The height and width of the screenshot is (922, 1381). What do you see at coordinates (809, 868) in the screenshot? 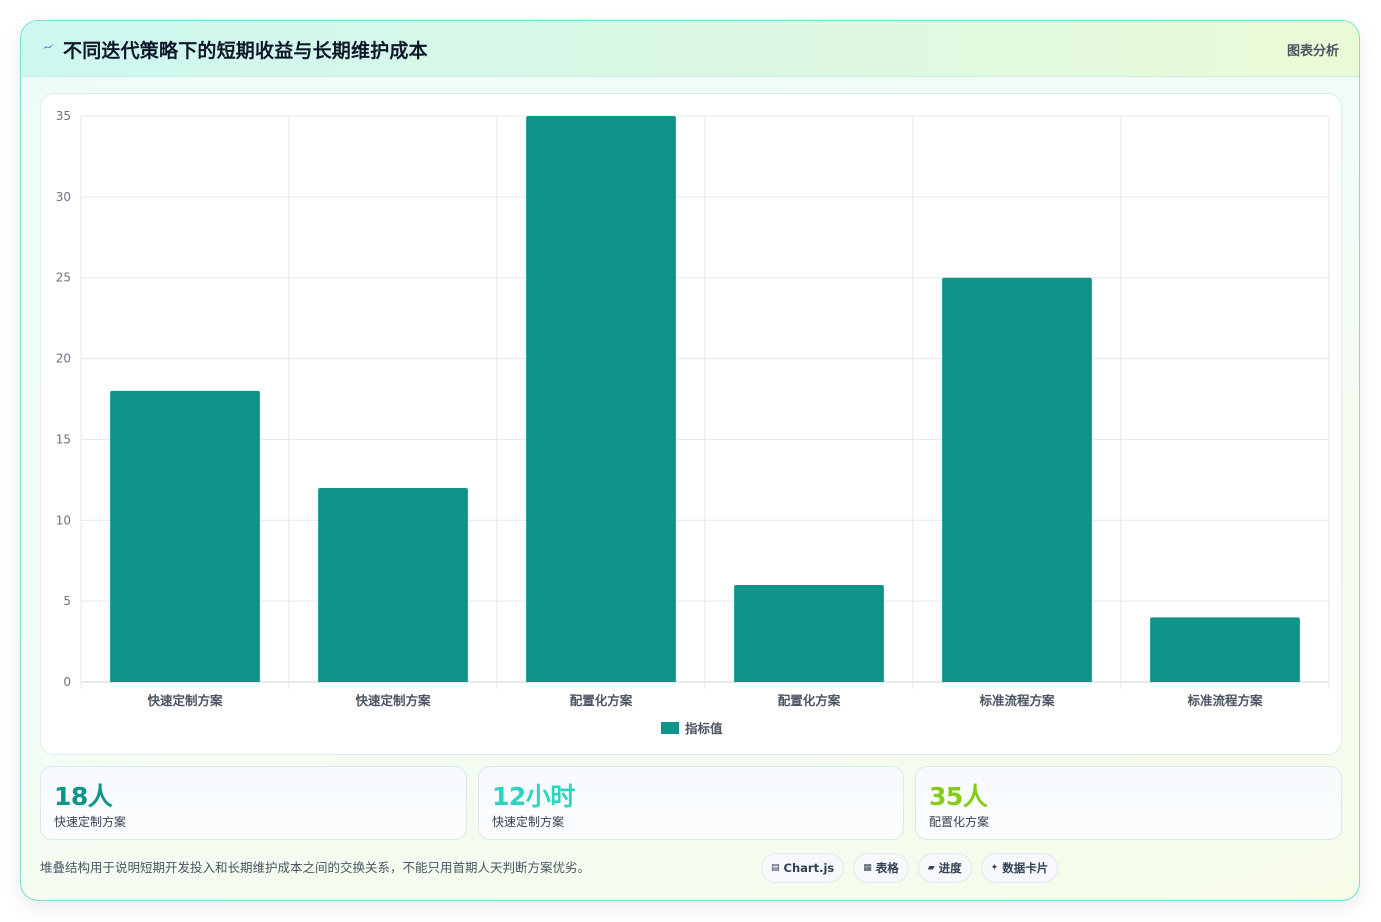
I see `tag-label: Chart.js` at bounding box center [809, 868].